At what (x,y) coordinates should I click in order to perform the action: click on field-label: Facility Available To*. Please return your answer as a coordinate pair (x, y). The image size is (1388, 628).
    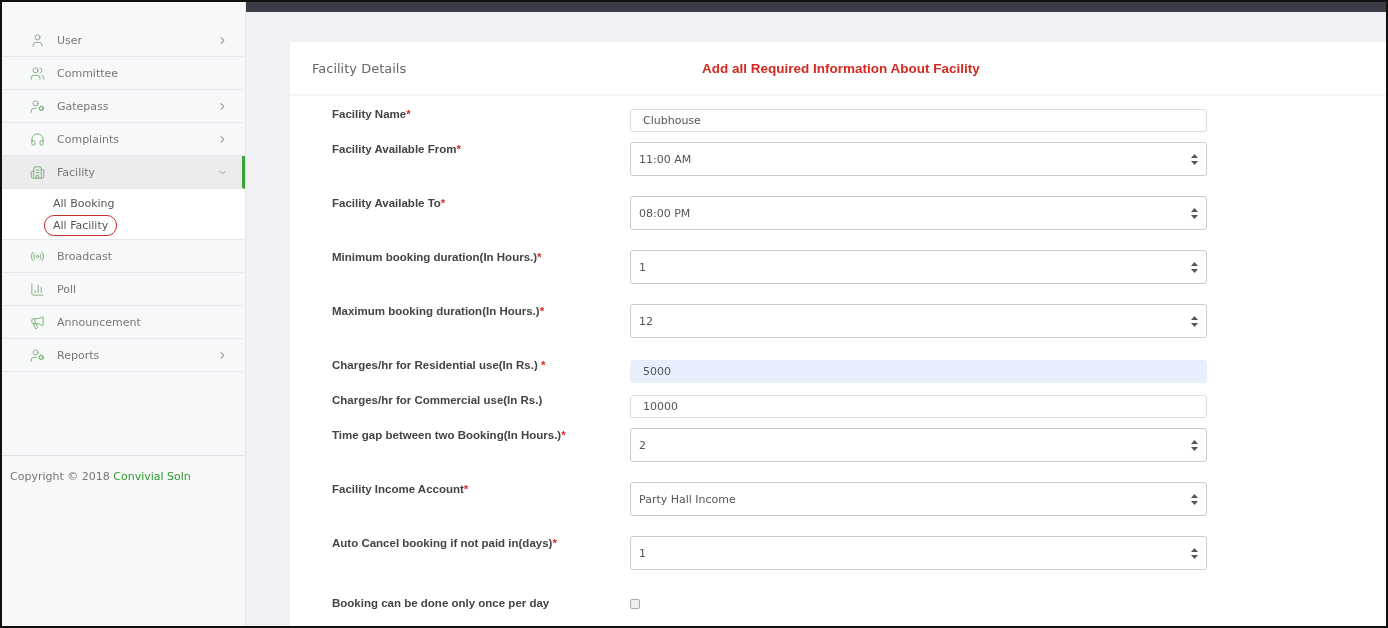
    Looking at the image, I should click on (389, 202).